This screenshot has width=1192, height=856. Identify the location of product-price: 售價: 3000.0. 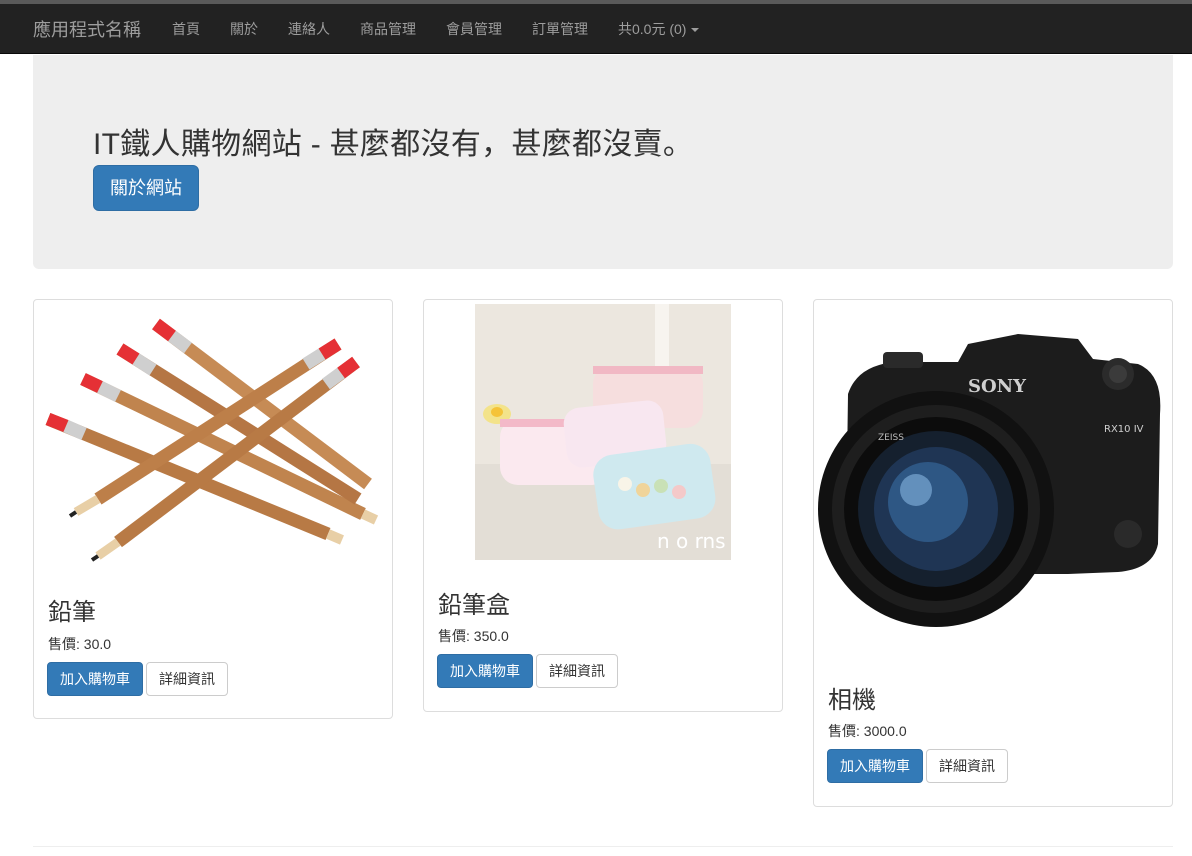
(867, 731).